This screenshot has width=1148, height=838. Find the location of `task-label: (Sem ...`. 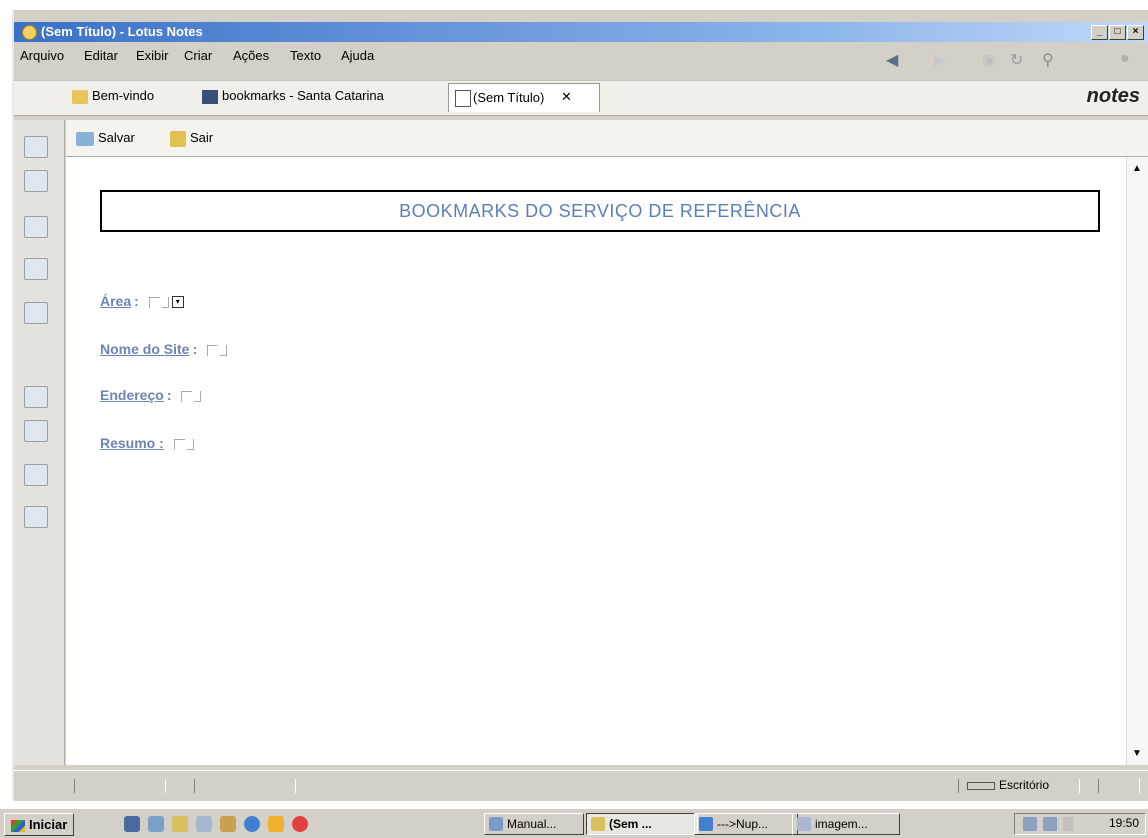

task-label: (Sem ... is located at coordinates (630, 824).